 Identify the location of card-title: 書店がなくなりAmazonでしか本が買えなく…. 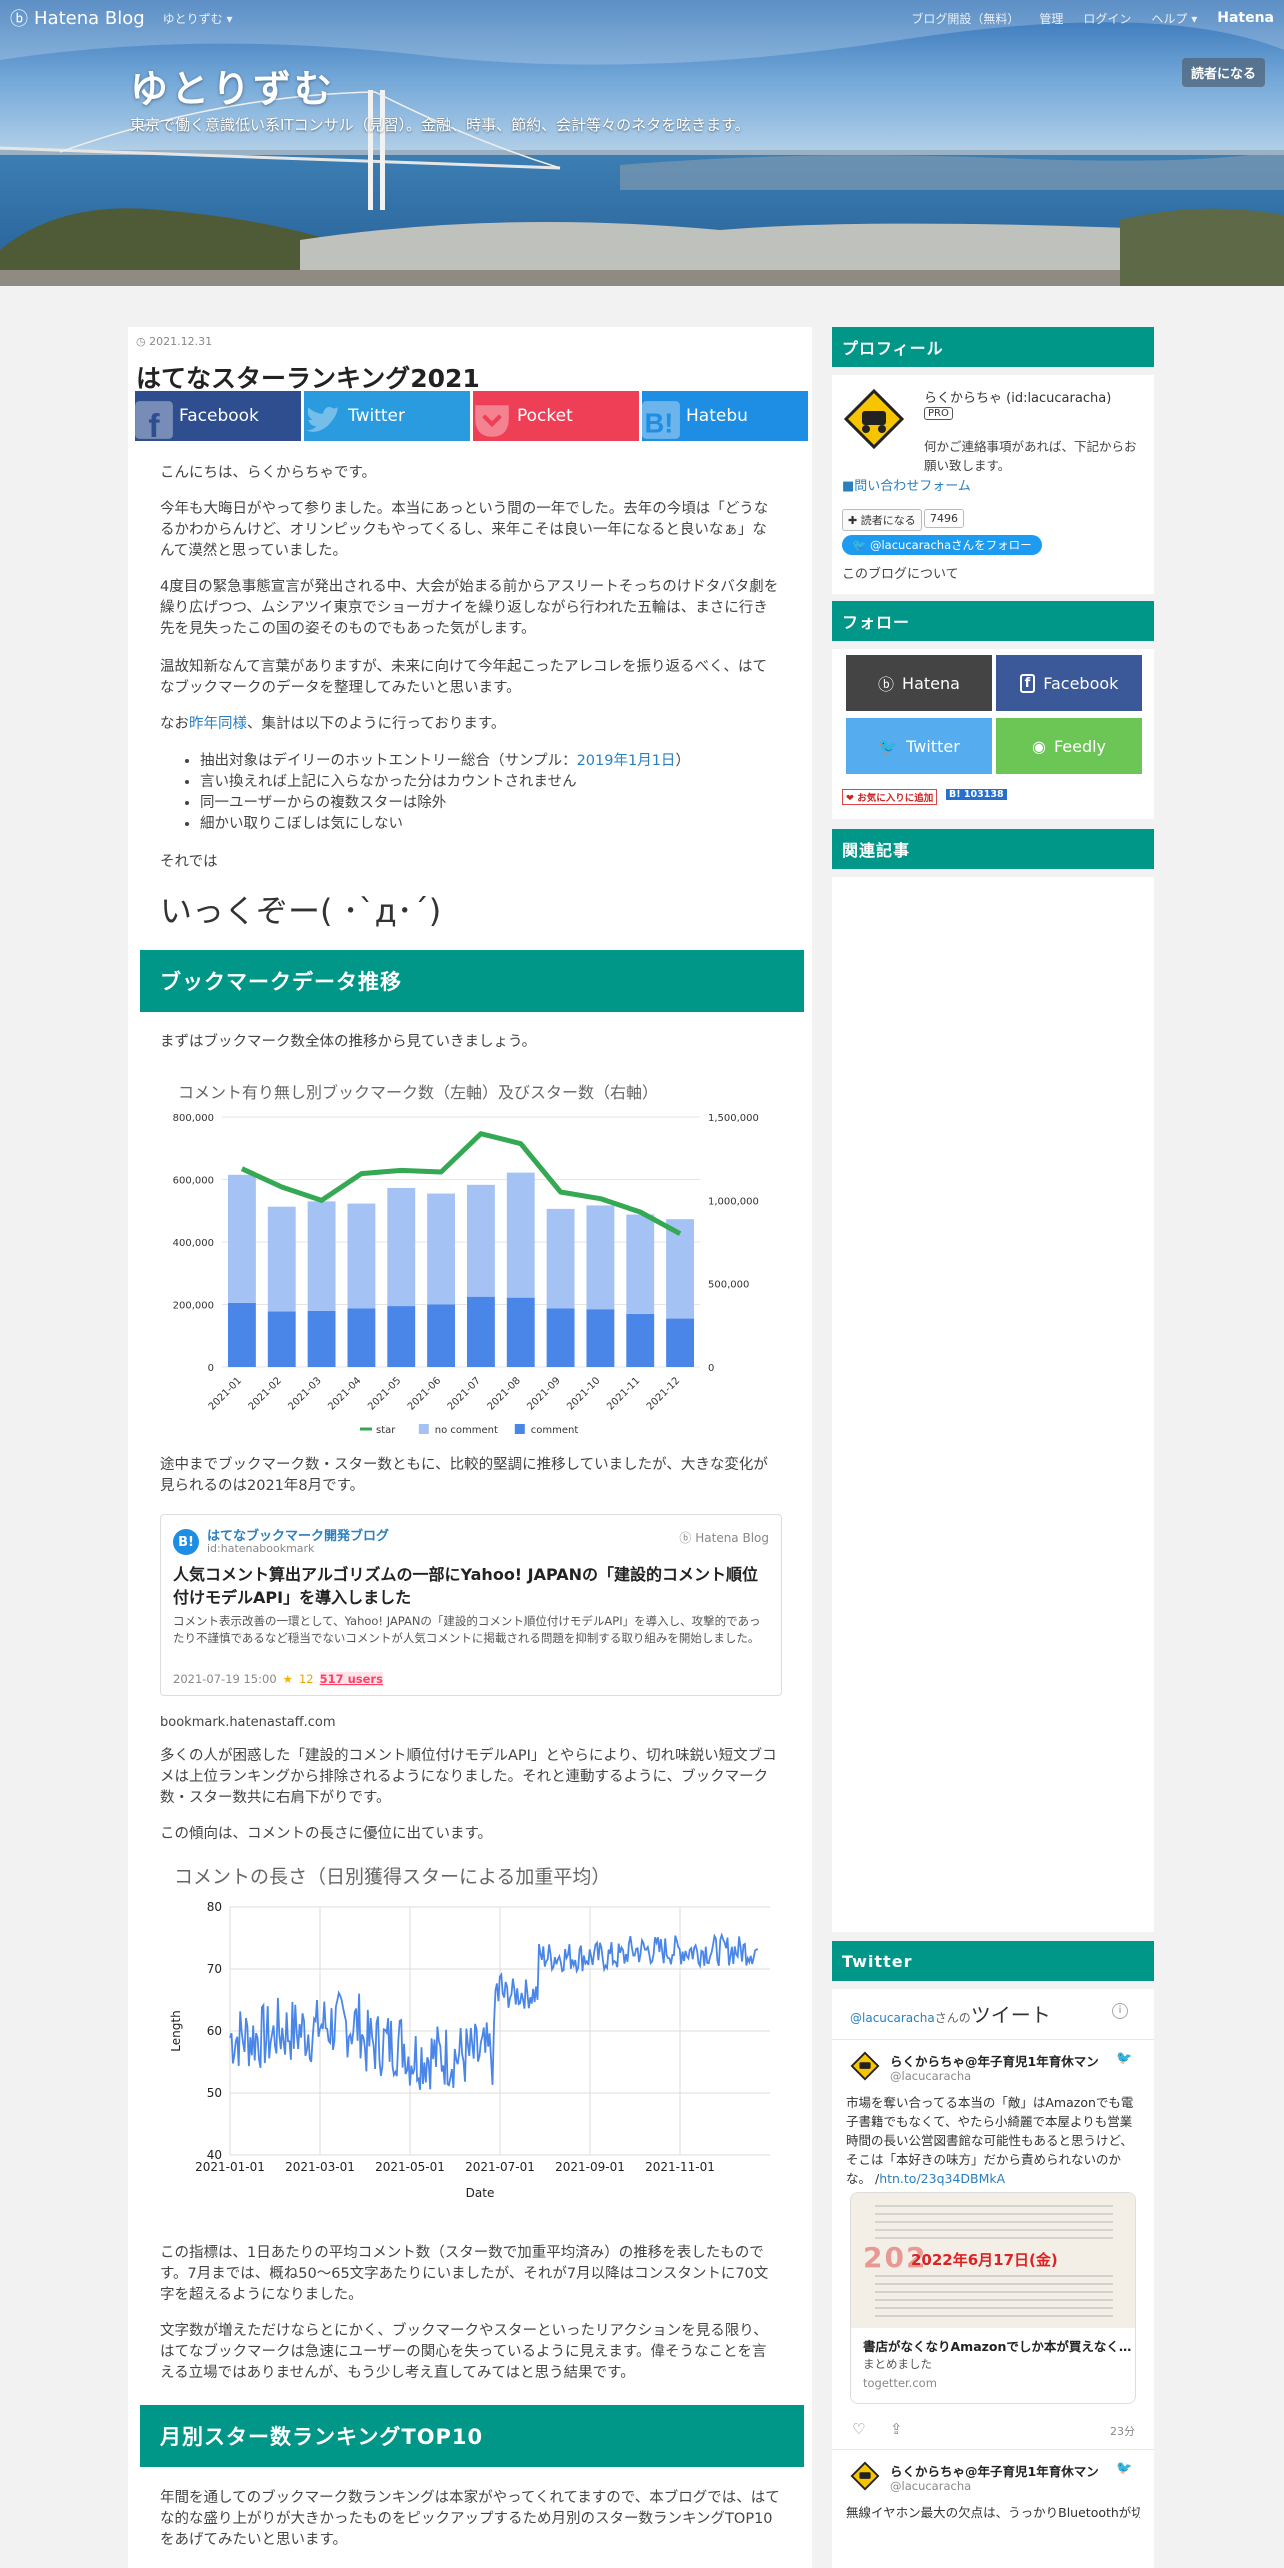
(997, 2346).